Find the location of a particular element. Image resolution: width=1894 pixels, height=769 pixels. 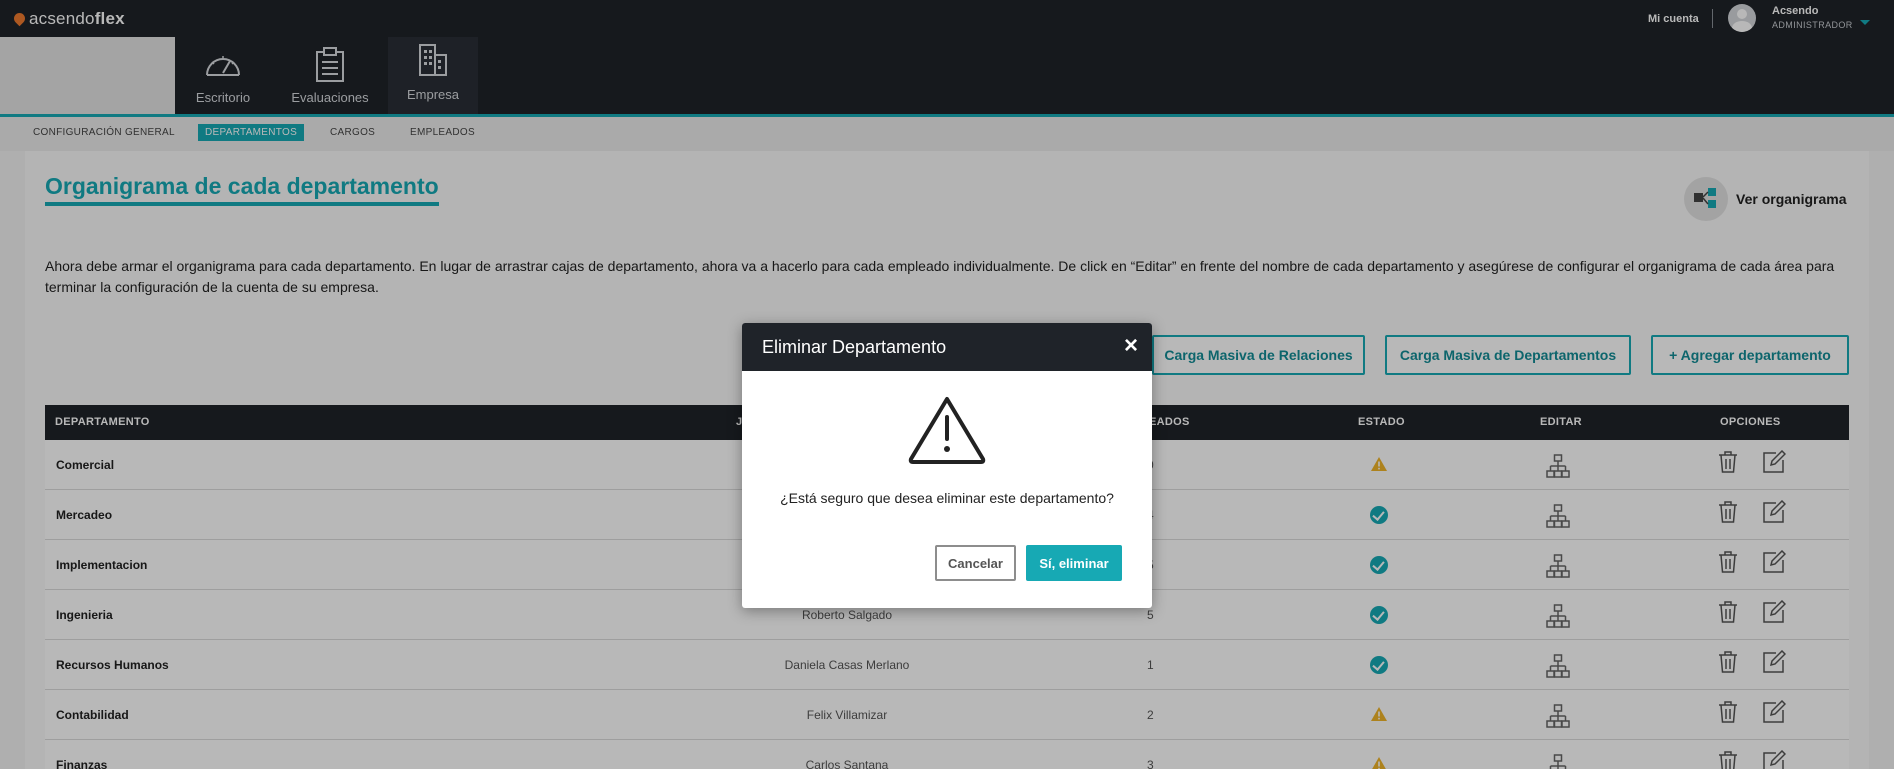

dialog-header: Eliminar Departamento × is located at coordinates (947, 347).